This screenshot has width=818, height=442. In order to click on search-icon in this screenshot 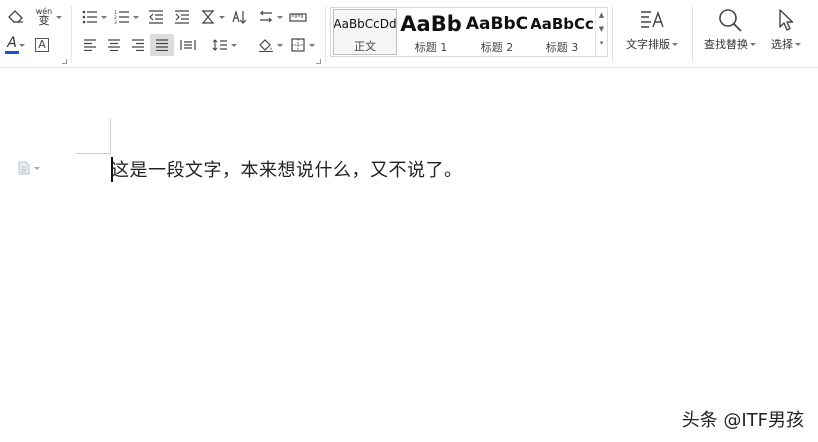, I will do `click(730, 20)`.